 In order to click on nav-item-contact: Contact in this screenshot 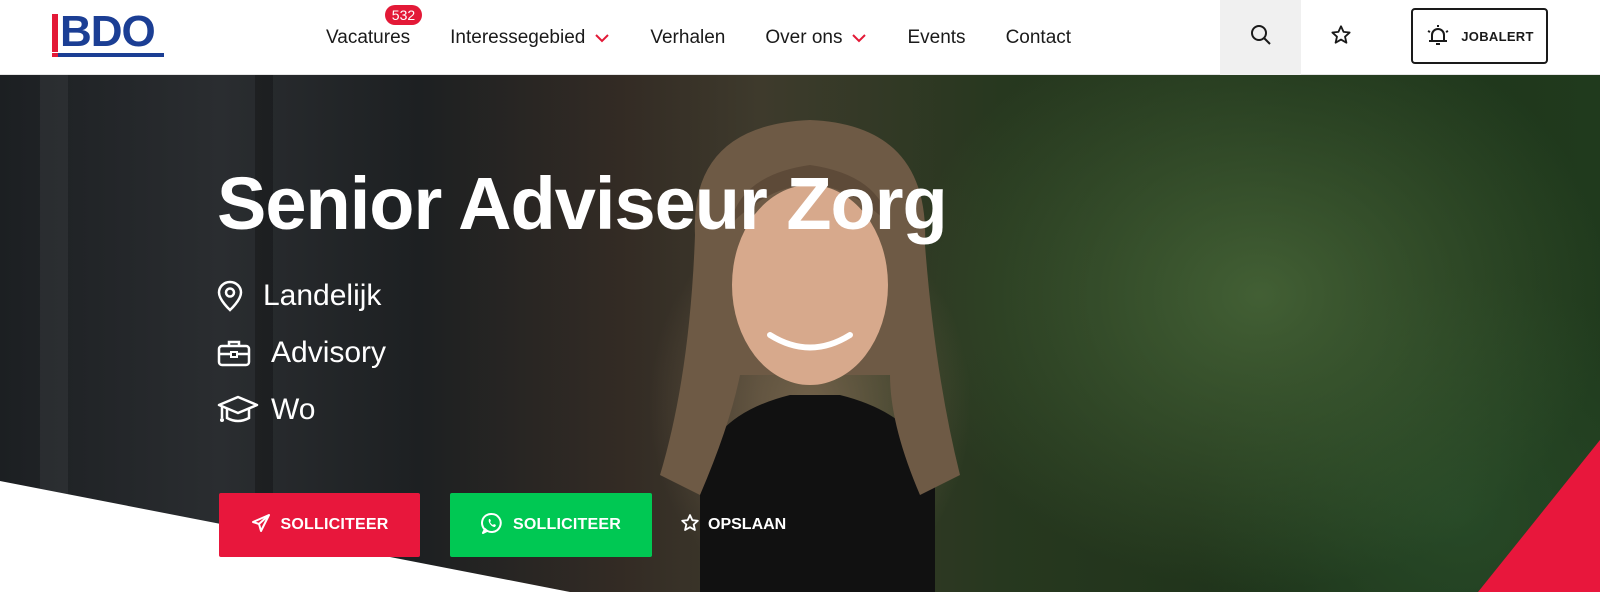, I will do `click(1038, 38)`.